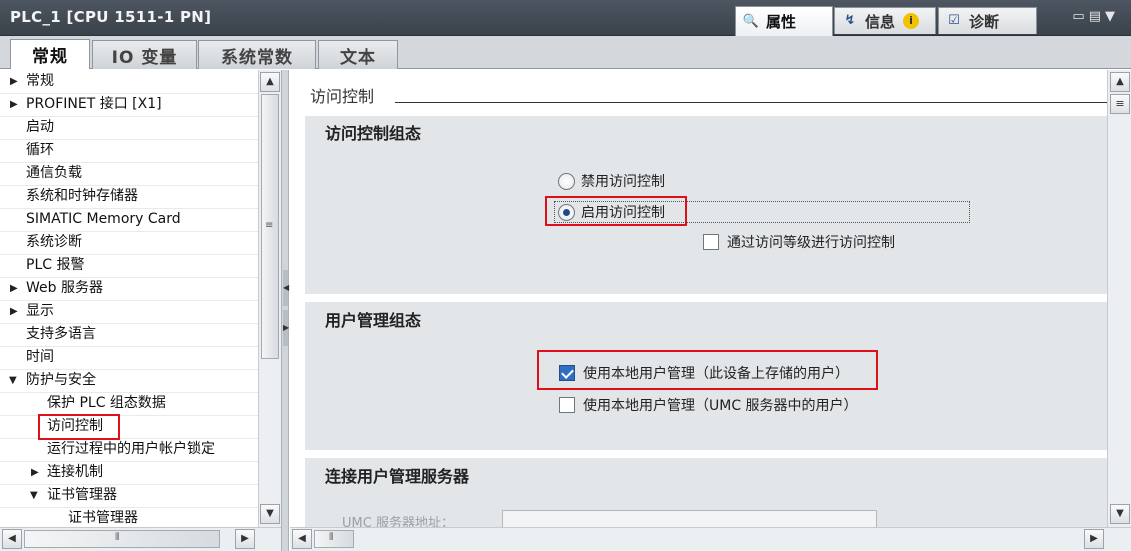  Describe the element at coordinates (61, 380) in the screenshot. I see `tree-item-label: 防护与安全` at that location.